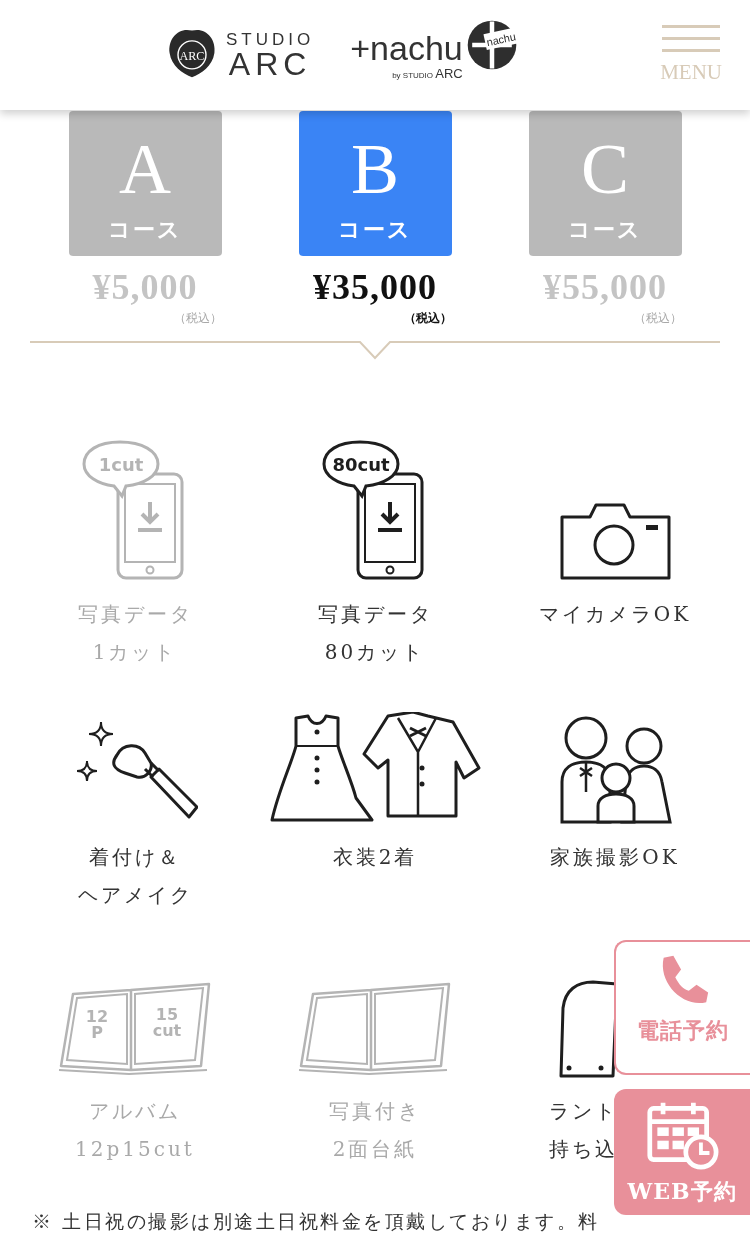 Image resolution: width=750 pixels, height=1248 pixels. Describe the element at coordinates (406, 47) in the screenshot. I see `logo-text: +nachu` at that location.